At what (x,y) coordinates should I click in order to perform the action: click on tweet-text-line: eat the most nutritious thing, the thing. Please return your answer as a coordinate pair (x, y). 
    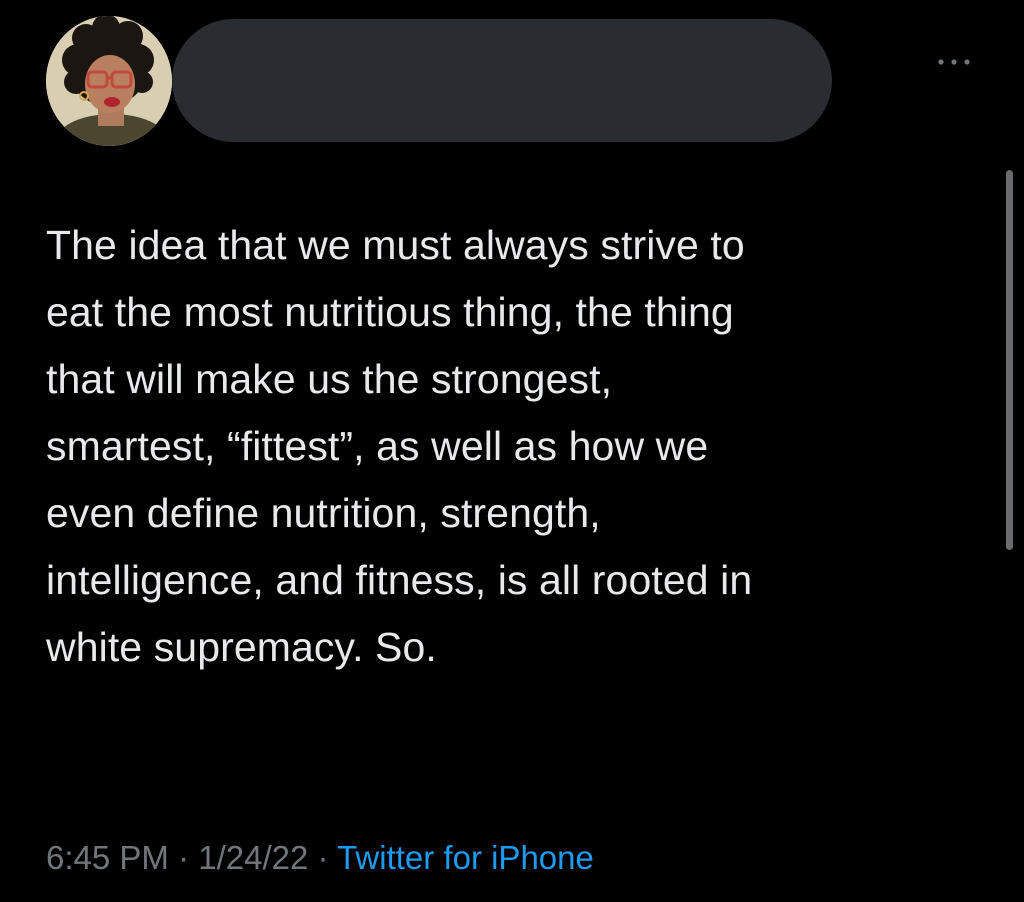
    Looking at the image, I should click on (390, 312).